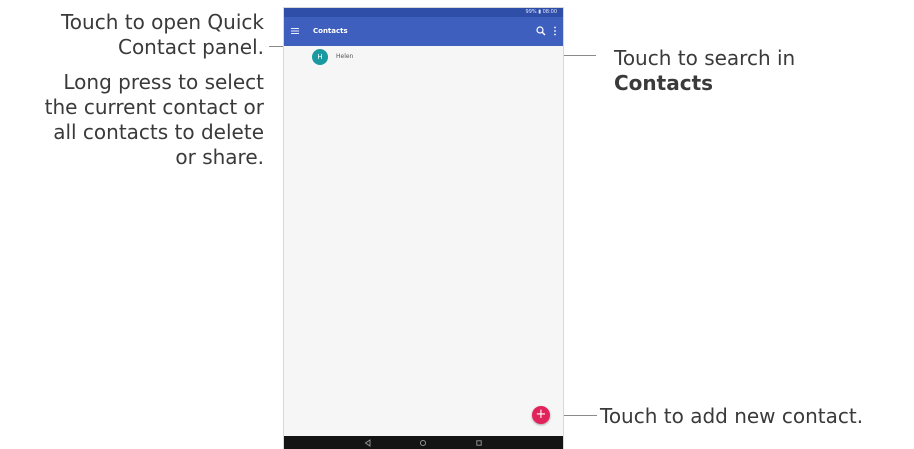 The width and height of the screenshot is (914, 449). Describe the element at coordinates (423, 31) in the screenshot. I see `app-bar: Contacts` at that location.